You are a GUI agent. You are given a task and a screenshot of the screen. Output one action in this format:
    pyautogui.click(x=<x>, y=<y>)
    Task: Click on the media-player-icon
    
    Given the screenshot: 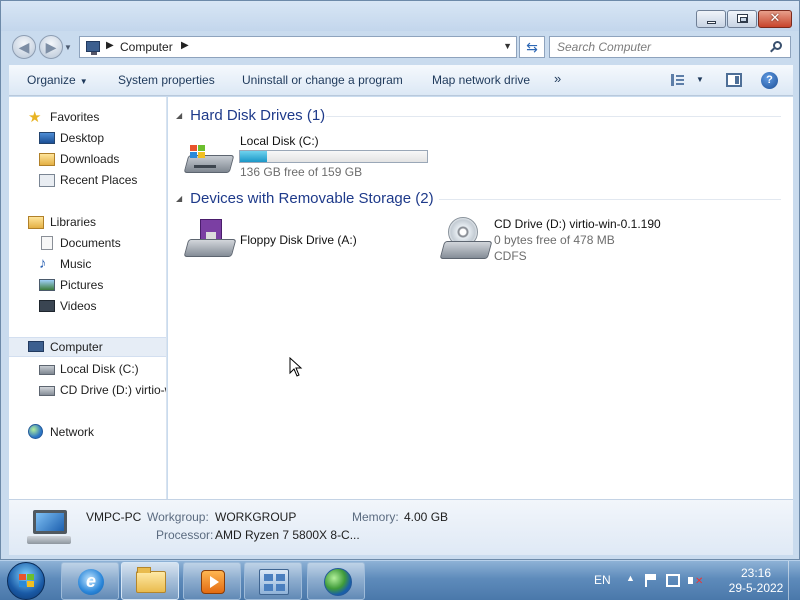 What is the action you would take?
    pyautogui.click(x=213, y=582)
    